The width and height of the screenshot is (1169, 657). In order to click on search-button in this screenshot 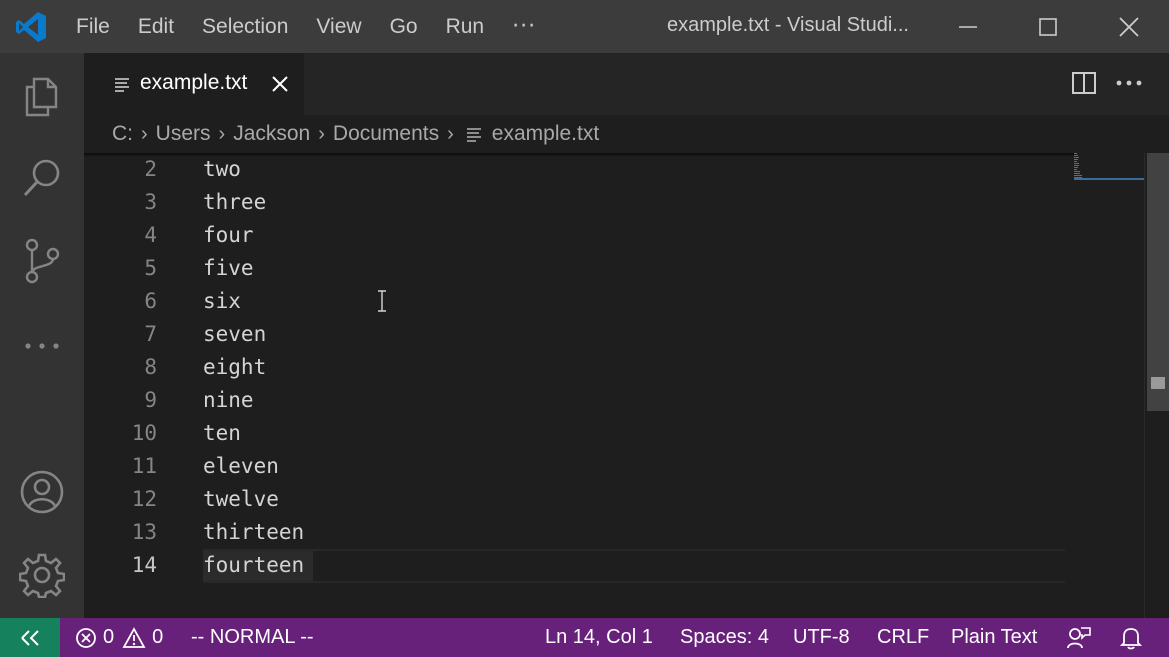, I will do `click(42, 178)`.